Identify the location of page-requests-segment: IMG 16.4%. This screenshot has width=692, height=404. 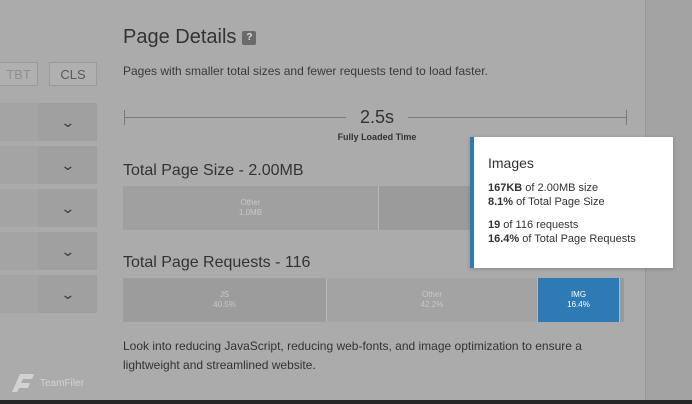
(578, 300).